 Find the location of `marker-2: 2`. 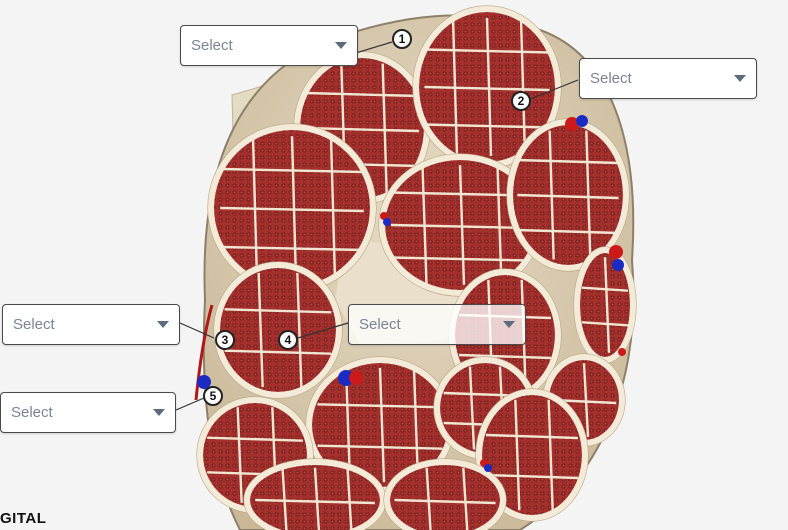

marker-2: 2 is located at coordinates (521, 101).